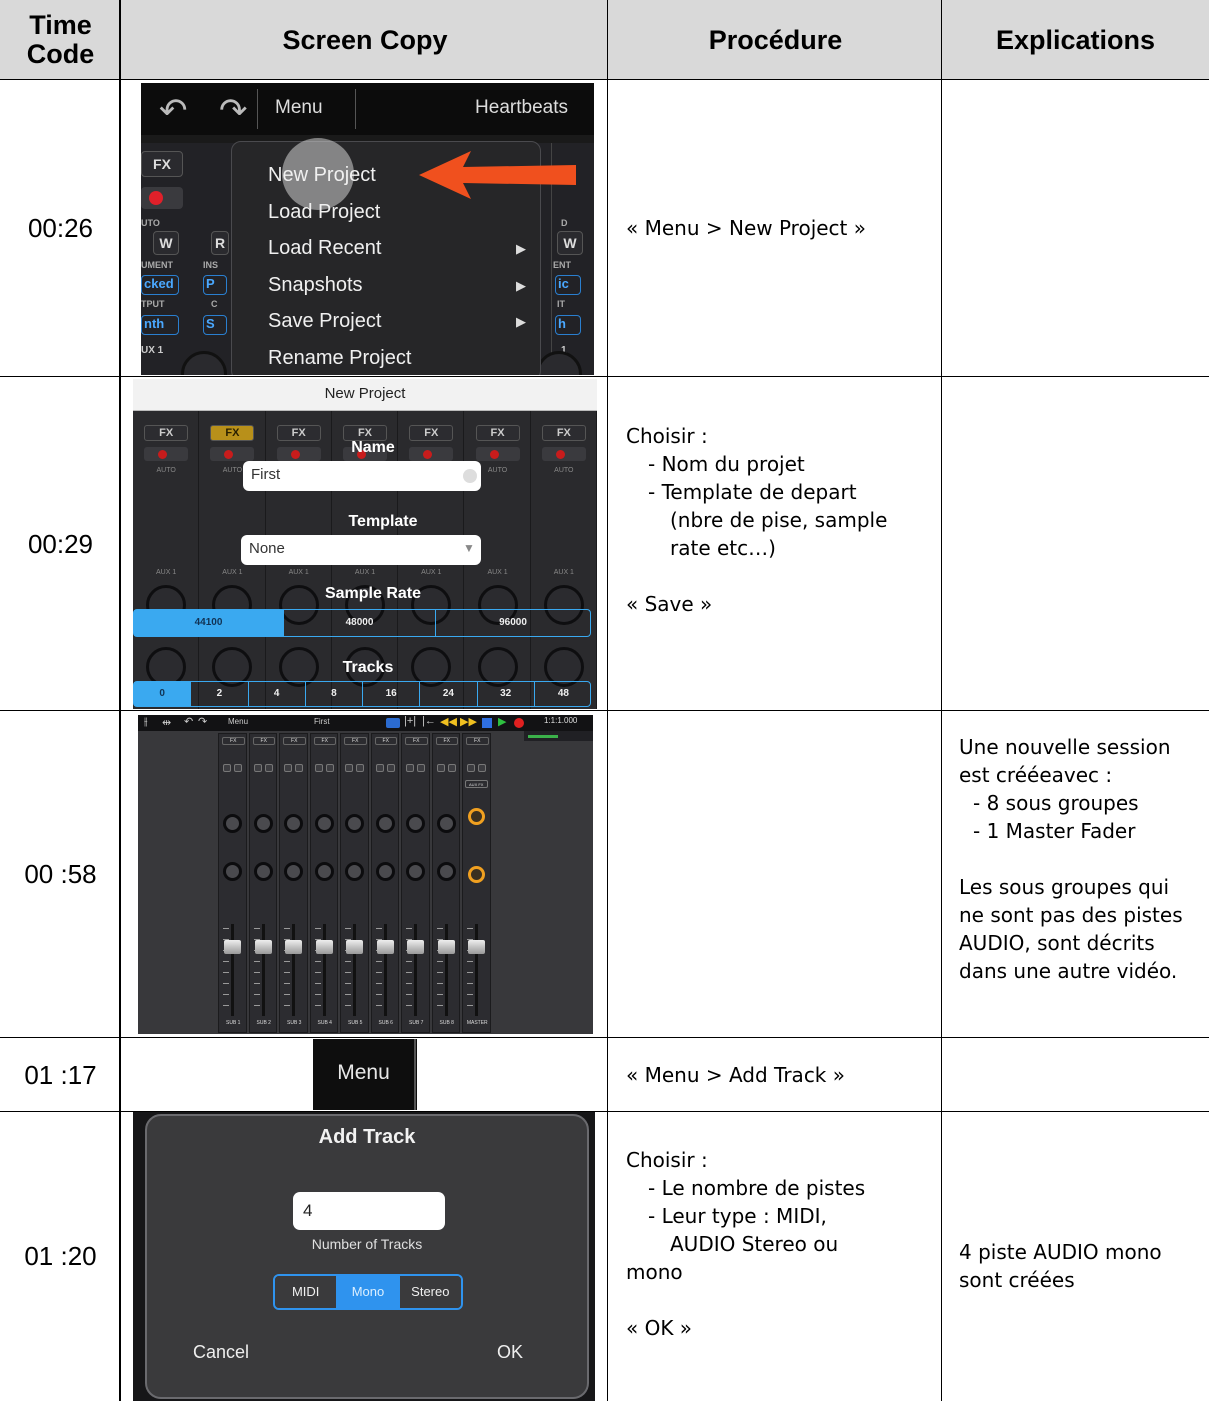 The image size is (1209, 1401). I want to click on undo-icon: ↶, so click(188, 721).